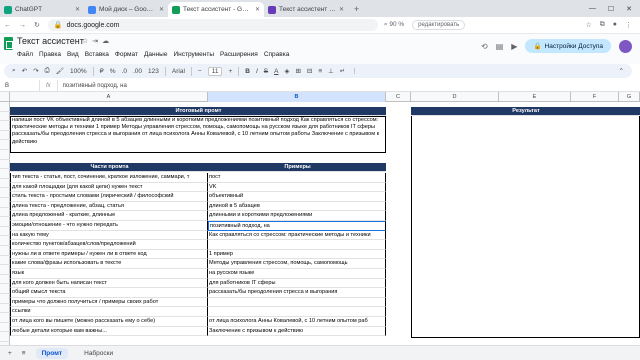 This screenshot has width=640, height=360. What do you see at coordinates (595, 97) in the screenshot?
I see `column-header-f: F` at bounding box center [595, 97].